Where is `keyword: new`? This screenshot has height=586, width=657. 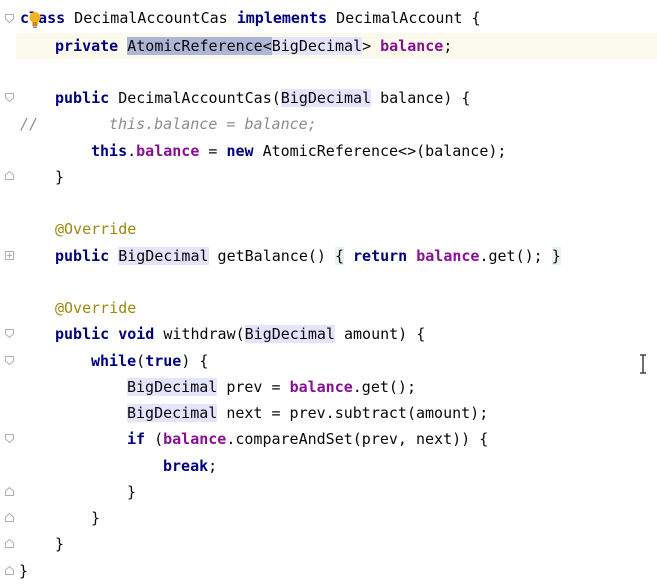
keyword: new is located at coordinates (240, 151).